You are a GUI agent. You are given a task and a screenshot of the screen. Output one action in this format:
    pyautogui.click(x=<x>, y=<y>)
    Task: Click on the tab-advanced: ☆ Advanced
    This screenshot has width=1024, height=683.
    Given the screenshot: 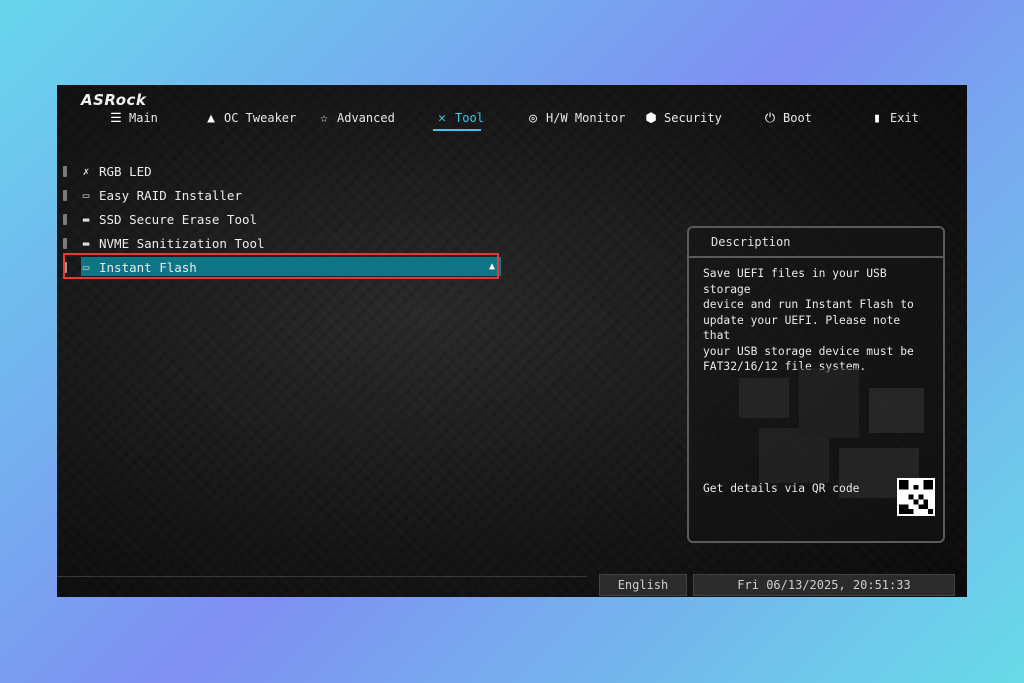 What is the action you would take?
    pyautogui.click(x=356, y=118)
    